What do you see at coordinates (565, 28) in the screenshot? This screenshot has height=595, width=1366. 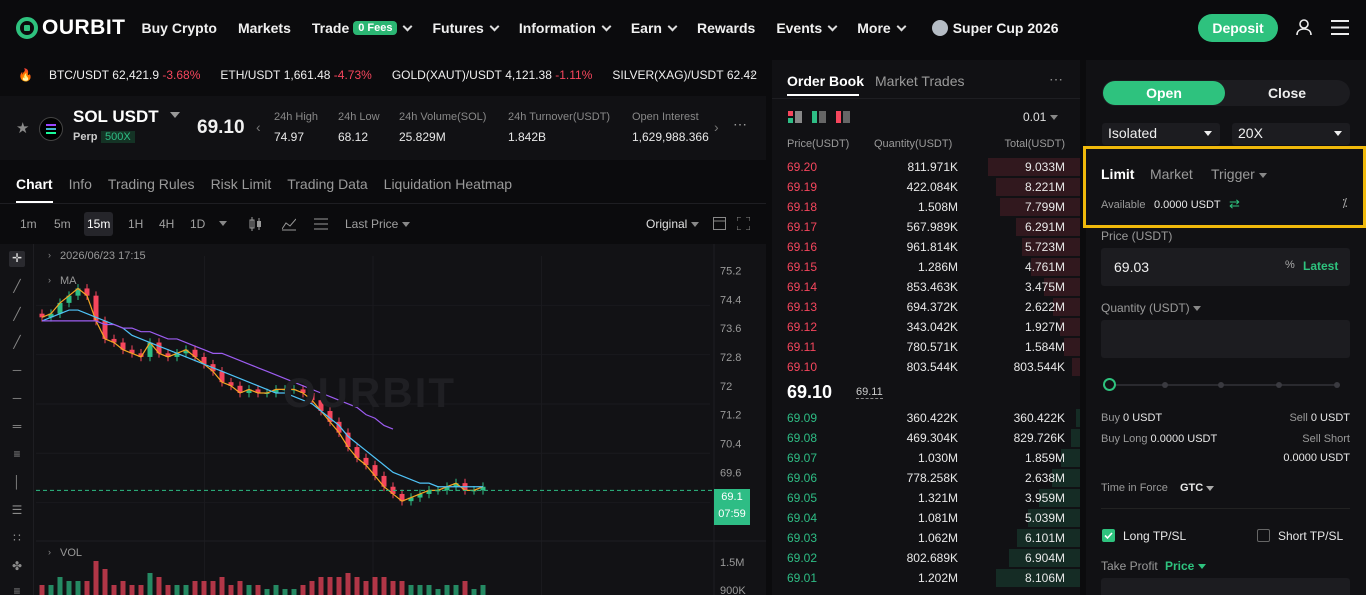 I see `nav-information: Information` at bounding box center [565, 28].